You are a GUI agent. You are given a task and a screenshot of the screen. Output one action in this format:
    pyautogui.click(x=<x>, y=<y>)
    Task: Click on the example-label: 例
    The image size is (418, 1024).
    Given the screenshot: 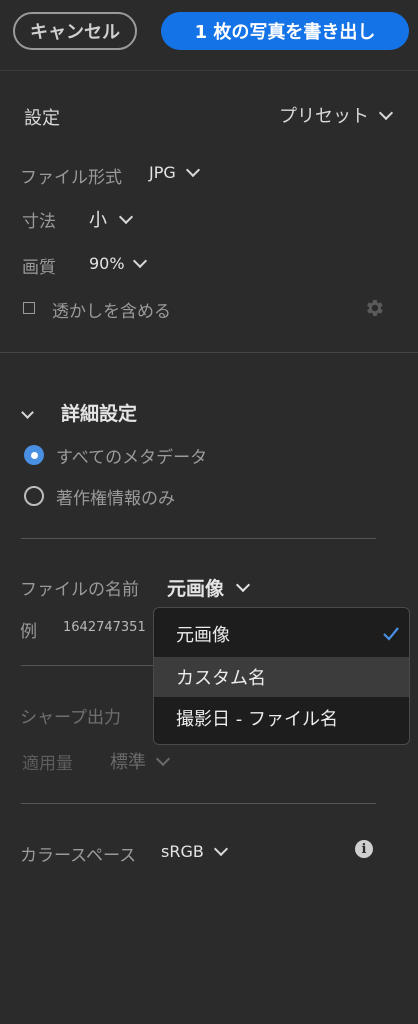 What is the action you would take?
    pyautogui.click(x=28, y=632)
    